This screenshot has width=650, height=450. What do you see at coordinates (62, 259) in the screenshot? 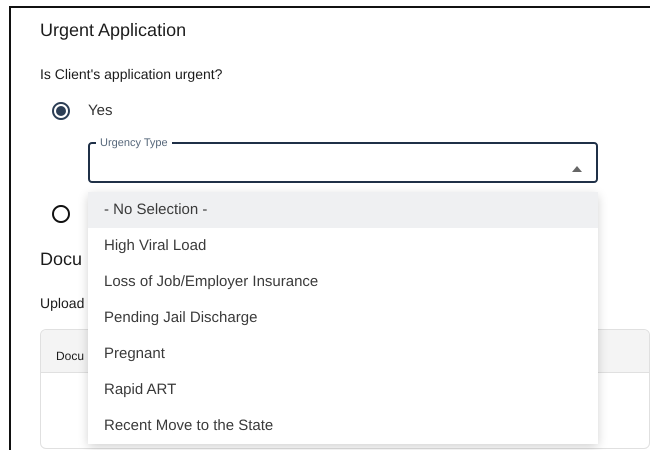
I see `section-title: Docu` at bounding box center [62, 259].